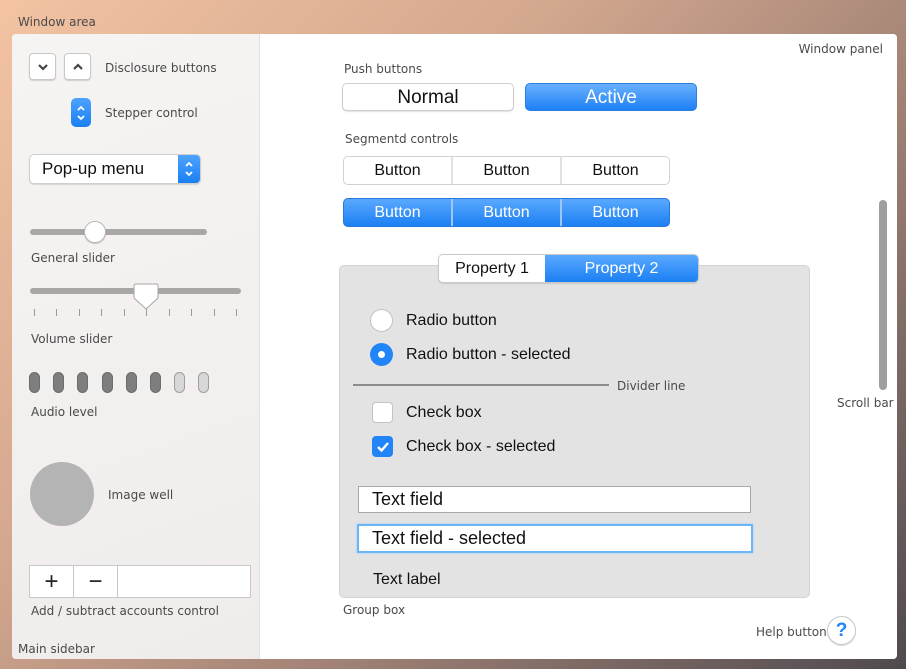 This screenshot has width=906, height=669. Describe the element at coordinates (481, 446) in the screenshot. I see `checkbox-selected-label: Check box - selected` at that location.